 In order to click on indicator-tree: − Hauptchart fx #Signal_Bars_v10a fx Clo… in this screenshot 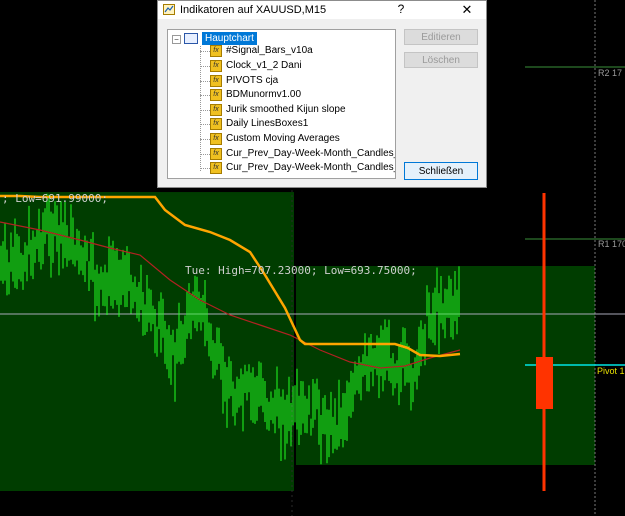, I will do `click(281, 104)`.